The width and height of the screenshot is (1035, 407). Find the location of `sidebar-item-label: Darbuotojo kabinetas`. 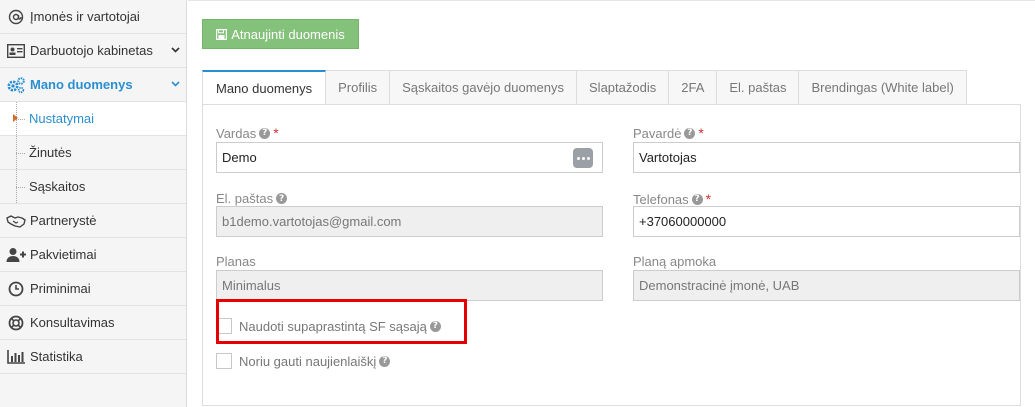

sidebar-item-label: Darbuotojo kabinetas is located at coordinates (91, 50).